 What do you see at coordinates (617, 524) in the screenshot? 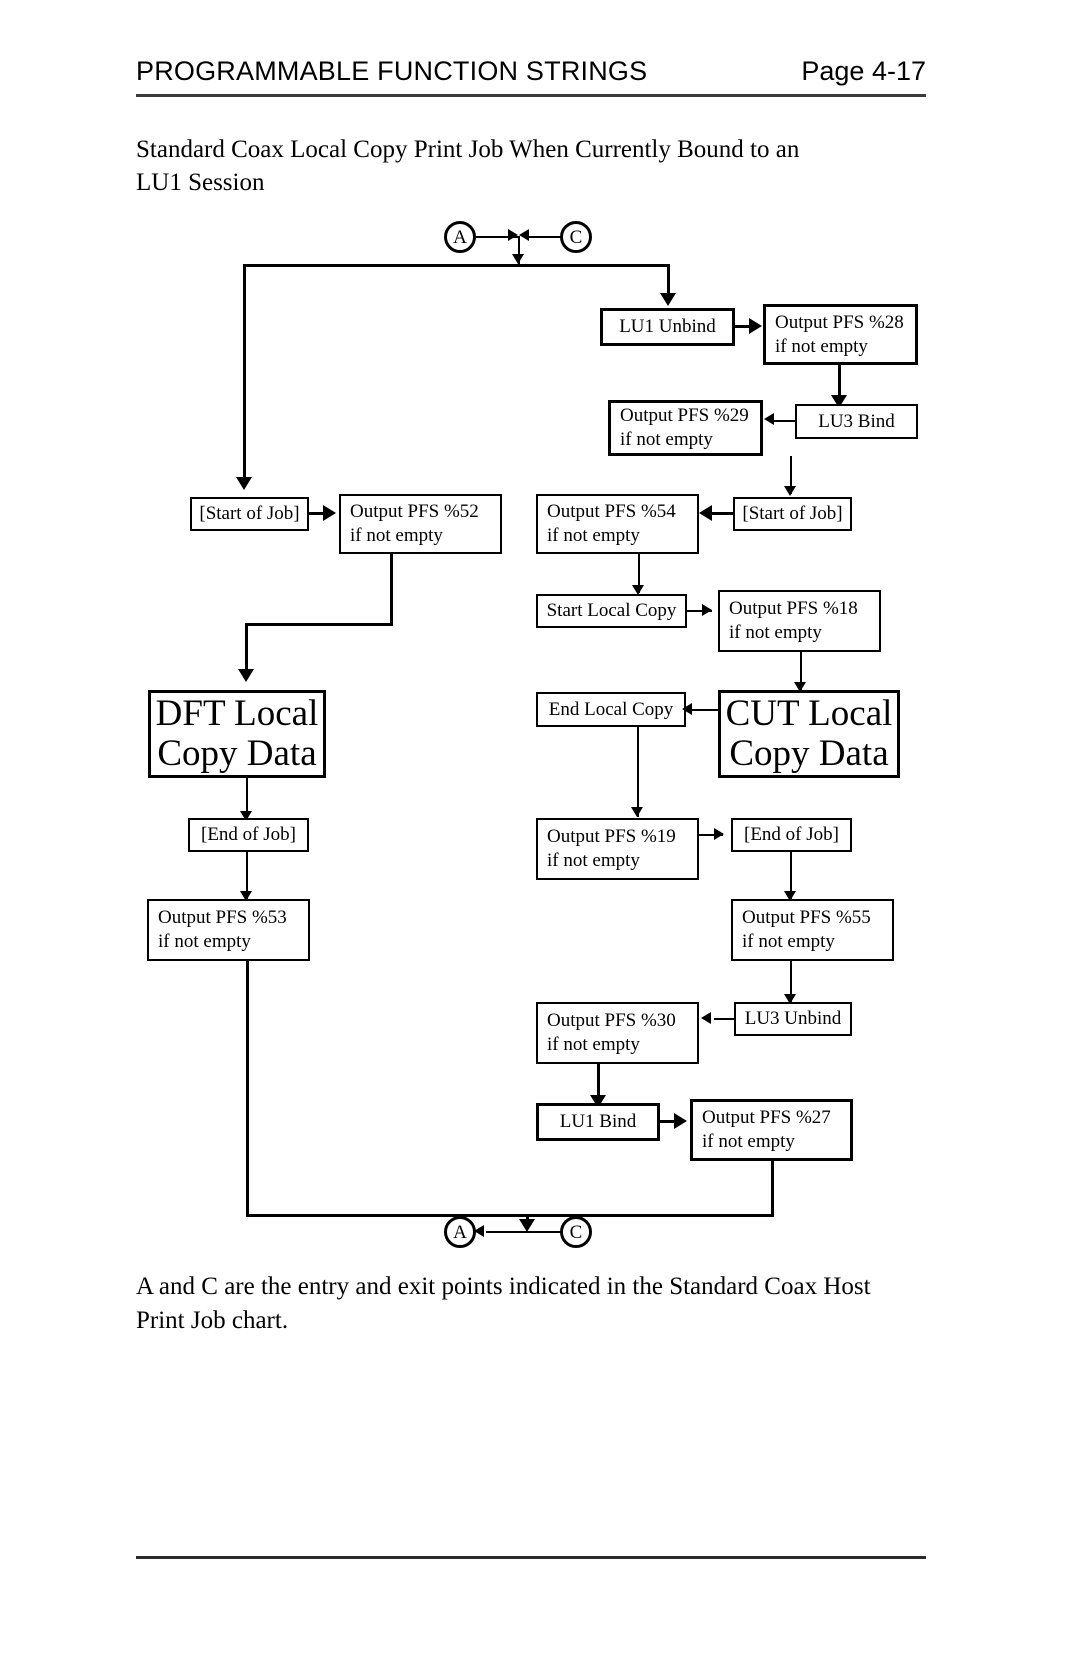
I see `node-output-pfs-54: Output PFS %54 if not empty` at bounding box center [617, 524].